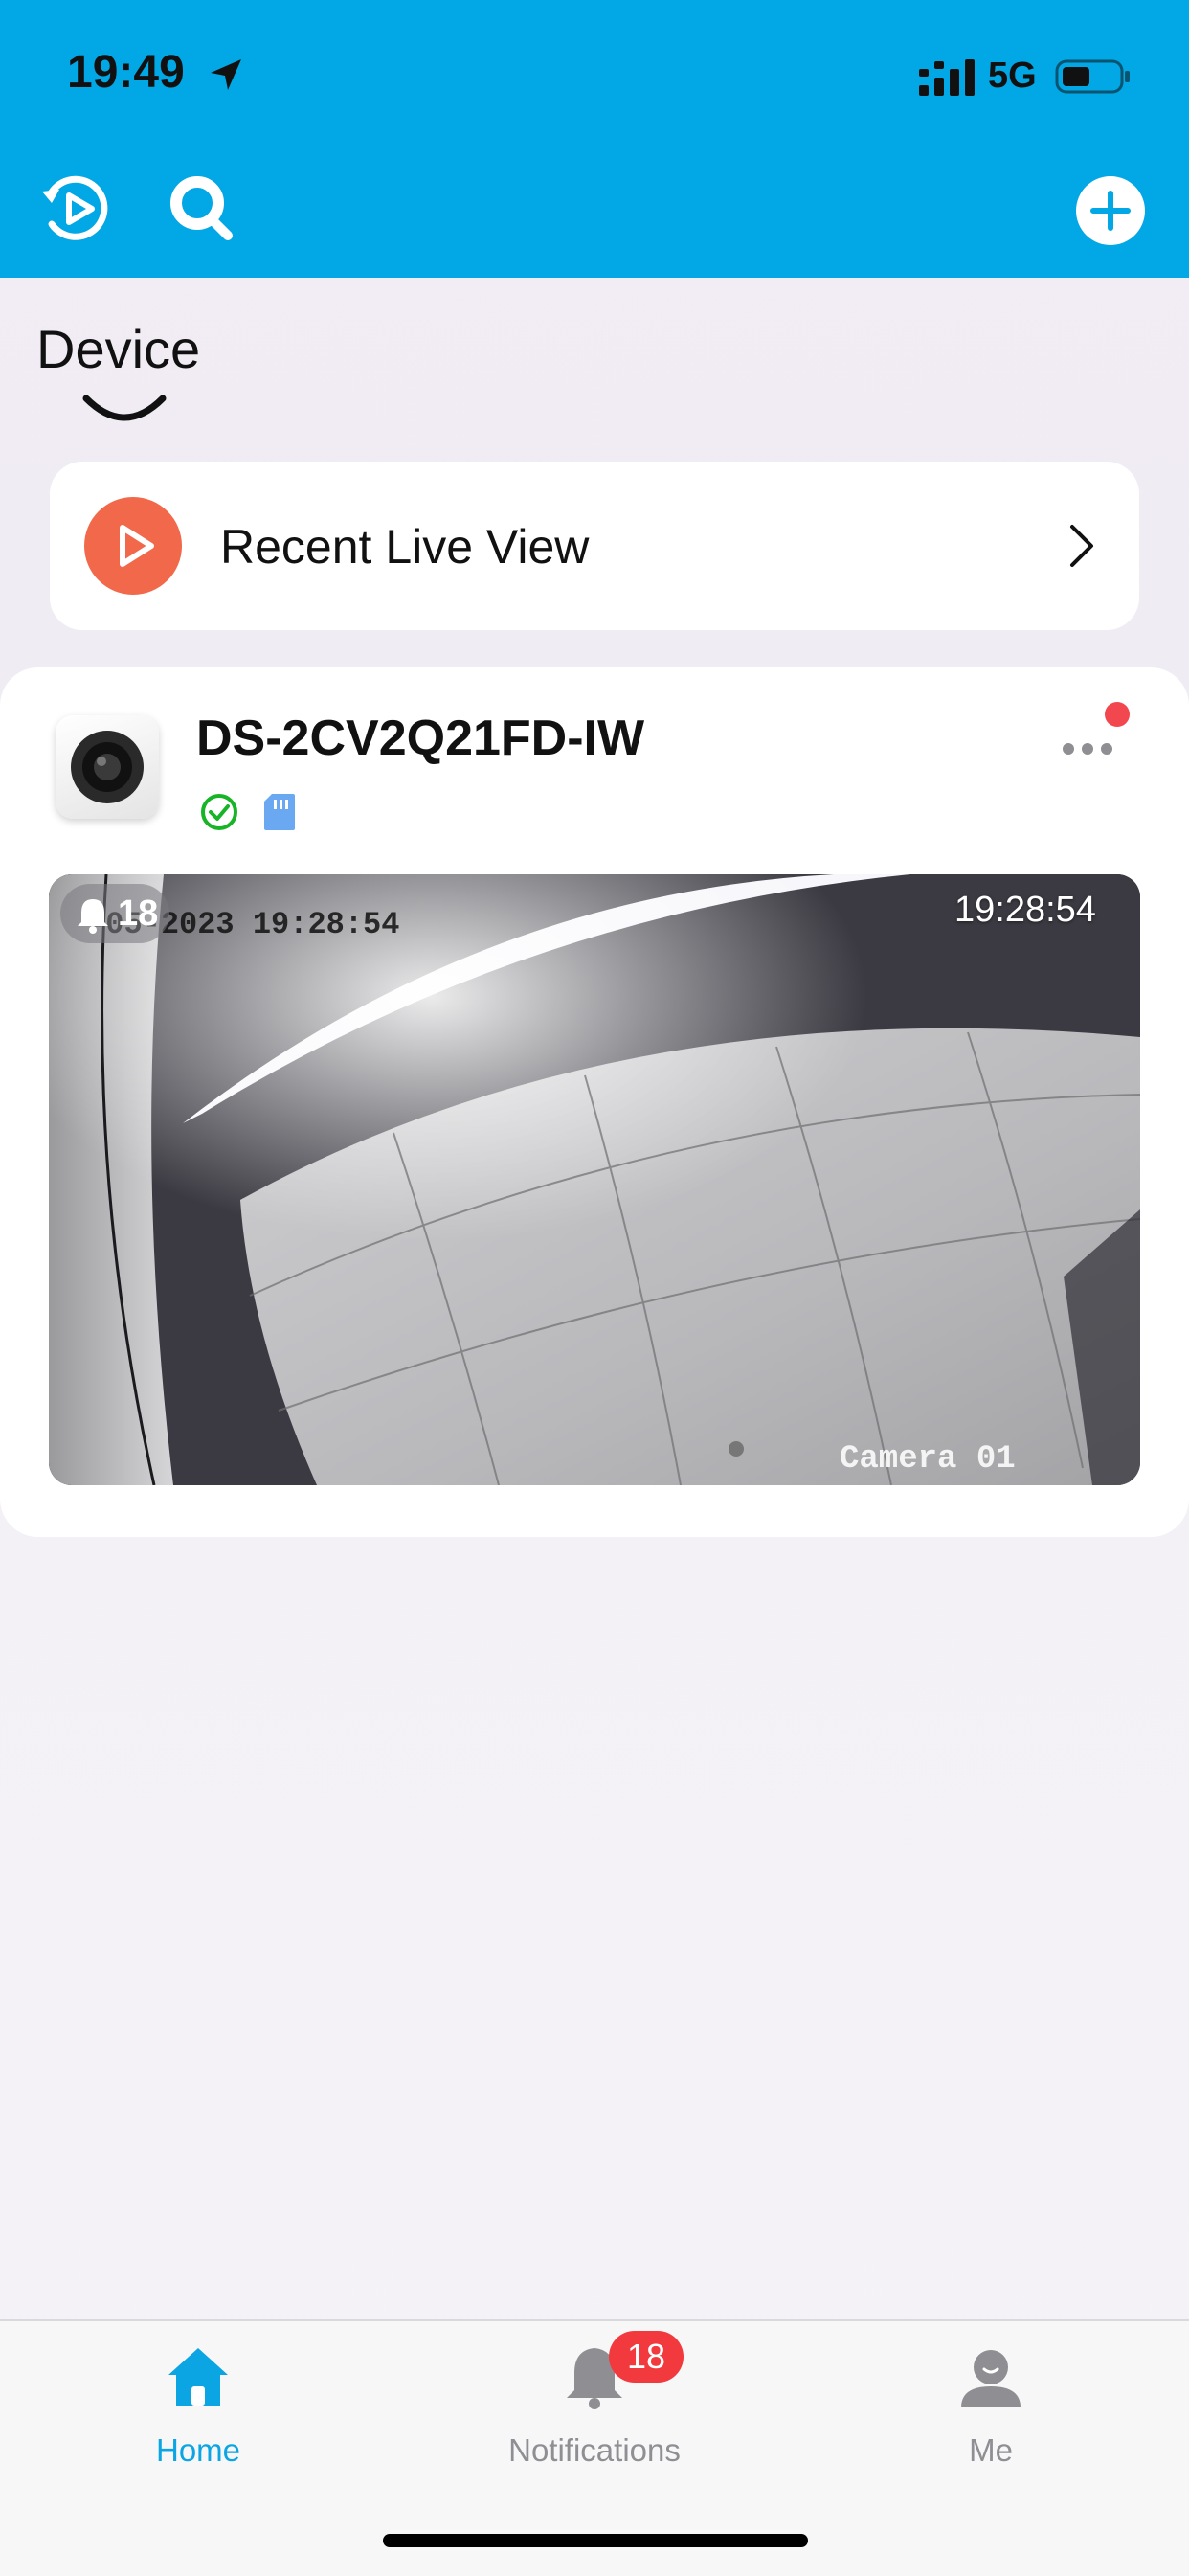 This screenshot has width=1189, height=2576. Describe the element at coordinates (198, 2450) in the screenshot. I see `tab-home-label: Home` at that location.